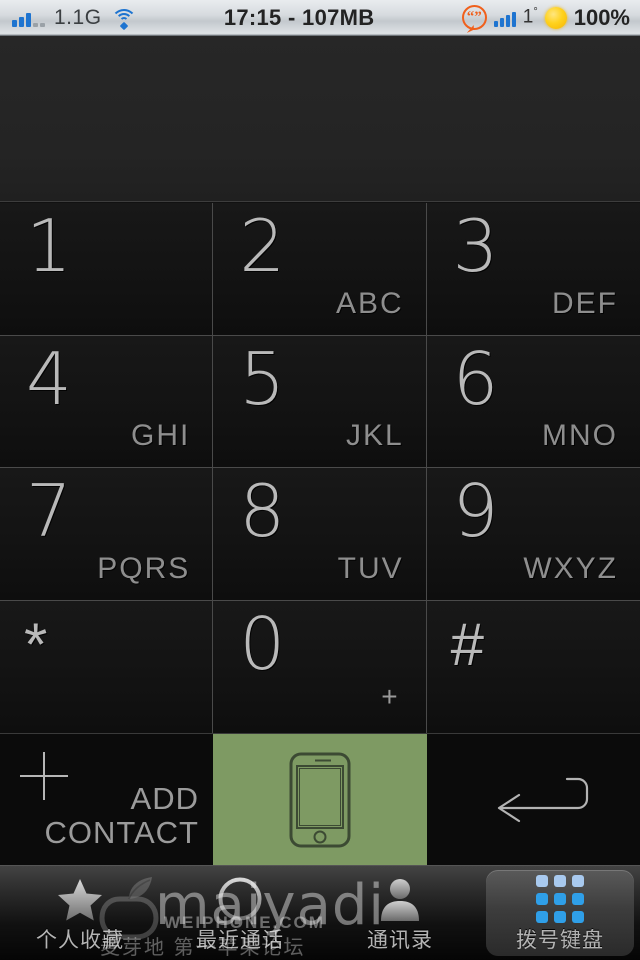  I want to click on speech-bubble-icon: “”, so click(474, 17).